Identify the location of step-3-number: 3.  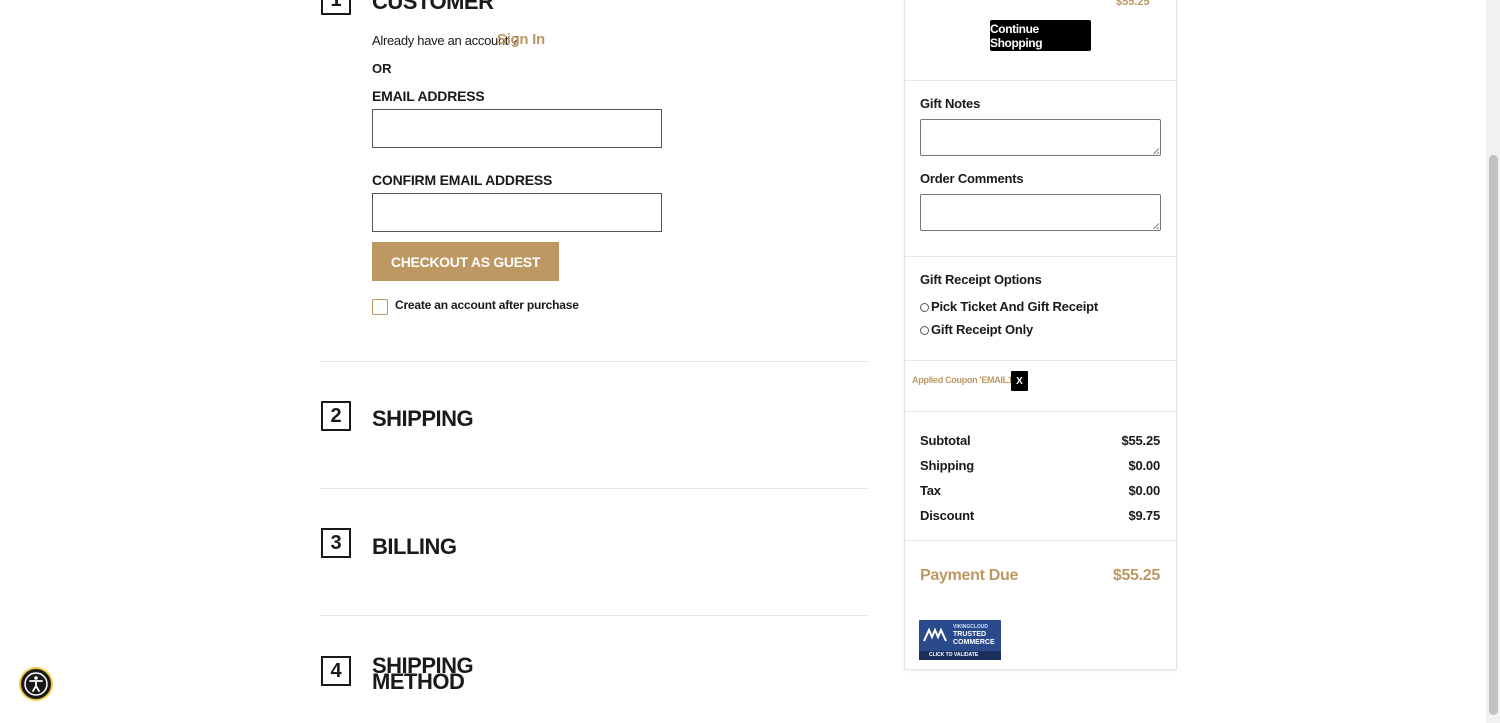
(336, 543).